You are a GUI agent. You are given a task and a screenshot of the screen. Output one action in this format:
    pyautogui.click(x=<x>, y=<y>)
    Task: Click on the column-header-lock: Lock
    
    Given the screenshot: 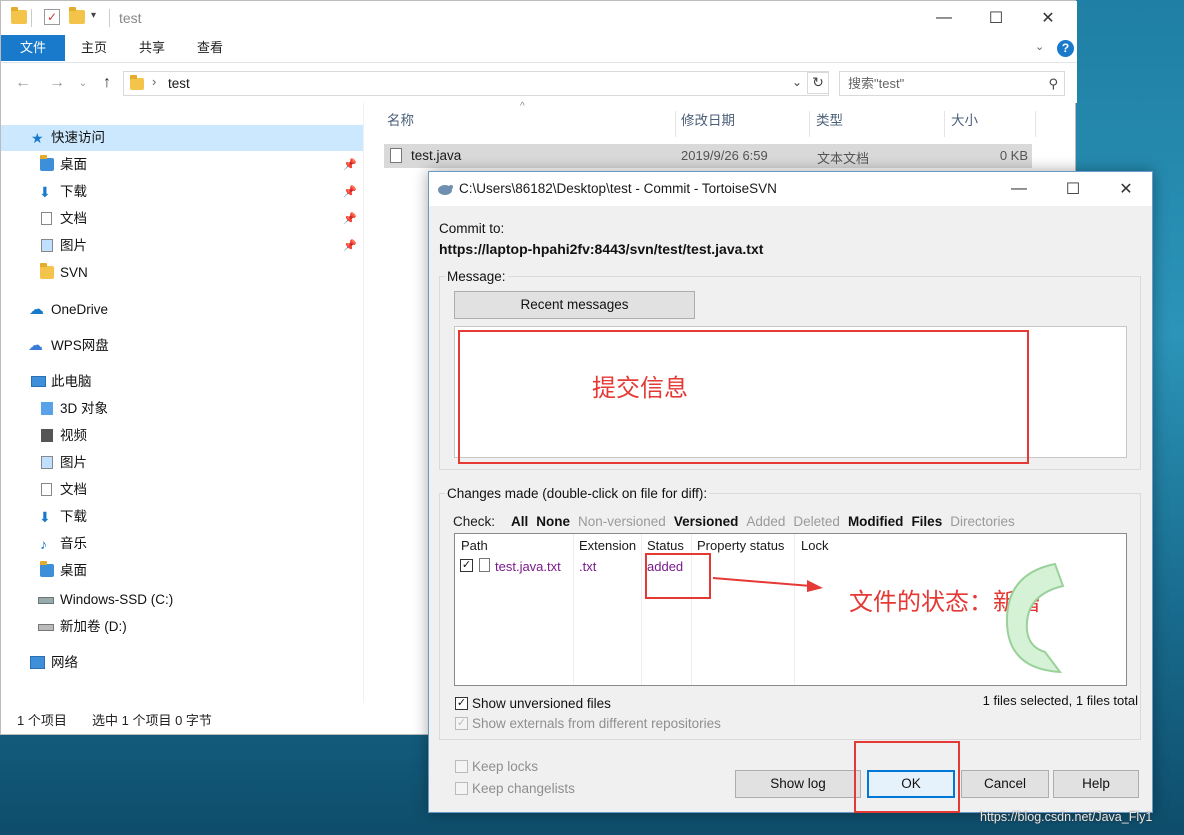 What is the action you would take?
    pyautogui.click(x=814, y=545)
    